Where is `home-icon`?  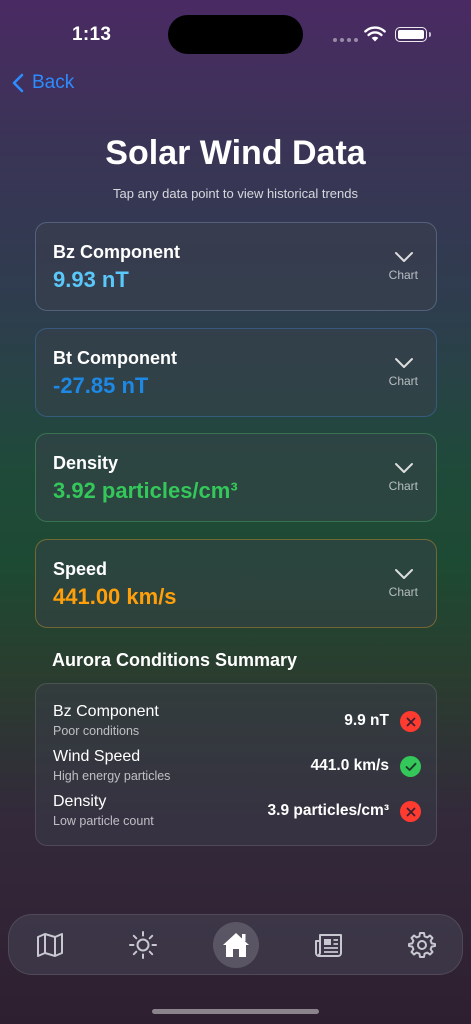
home-icon is located at coordinates (236, 945).